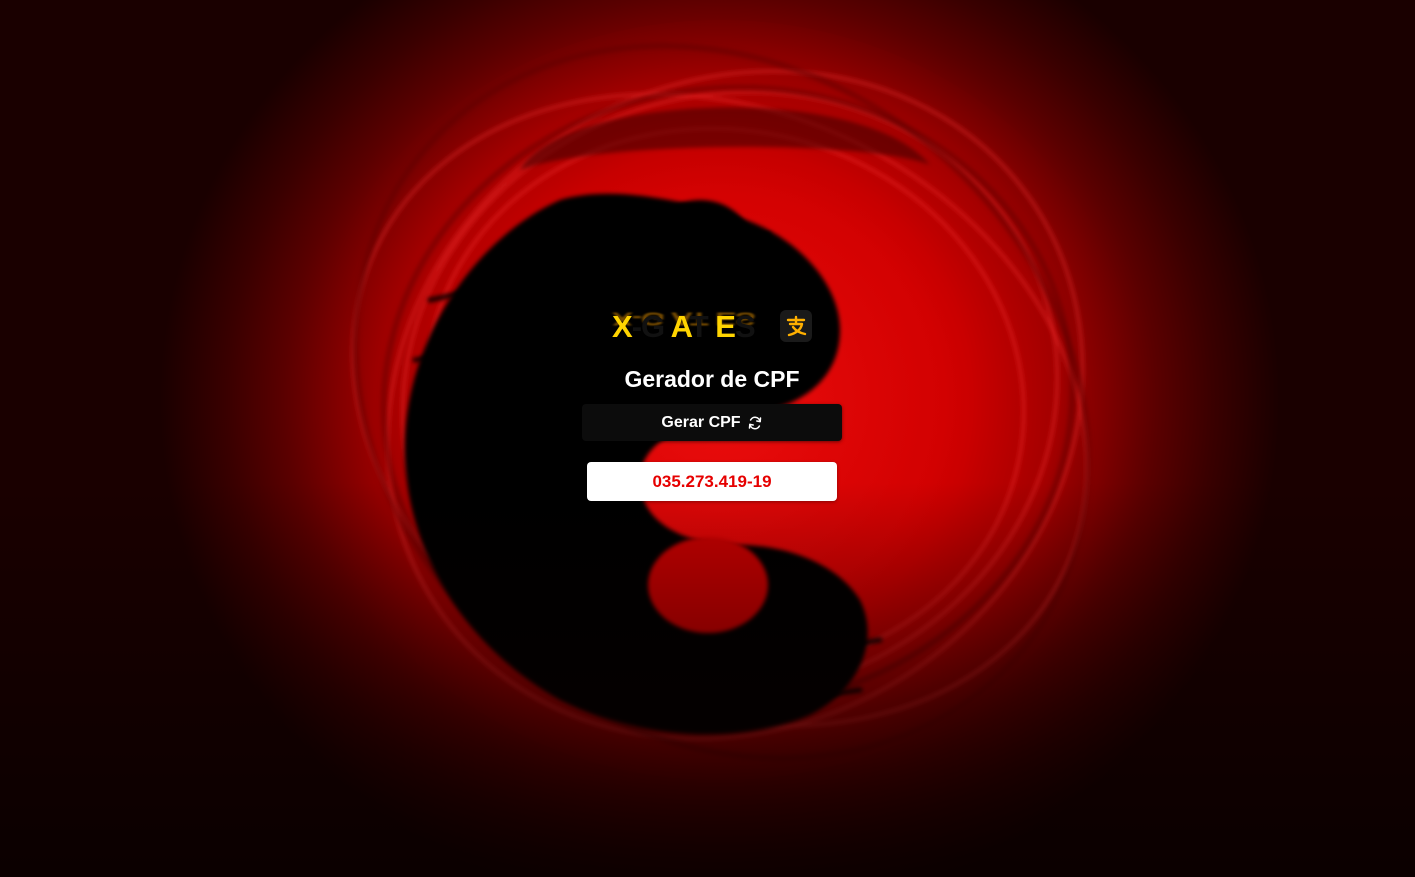 Image resolution: width=1415 pixels, height=877 pixels. Describe the element at coordinates (622, 326) in the screenshot. I see `logo-letter: X` at that location.